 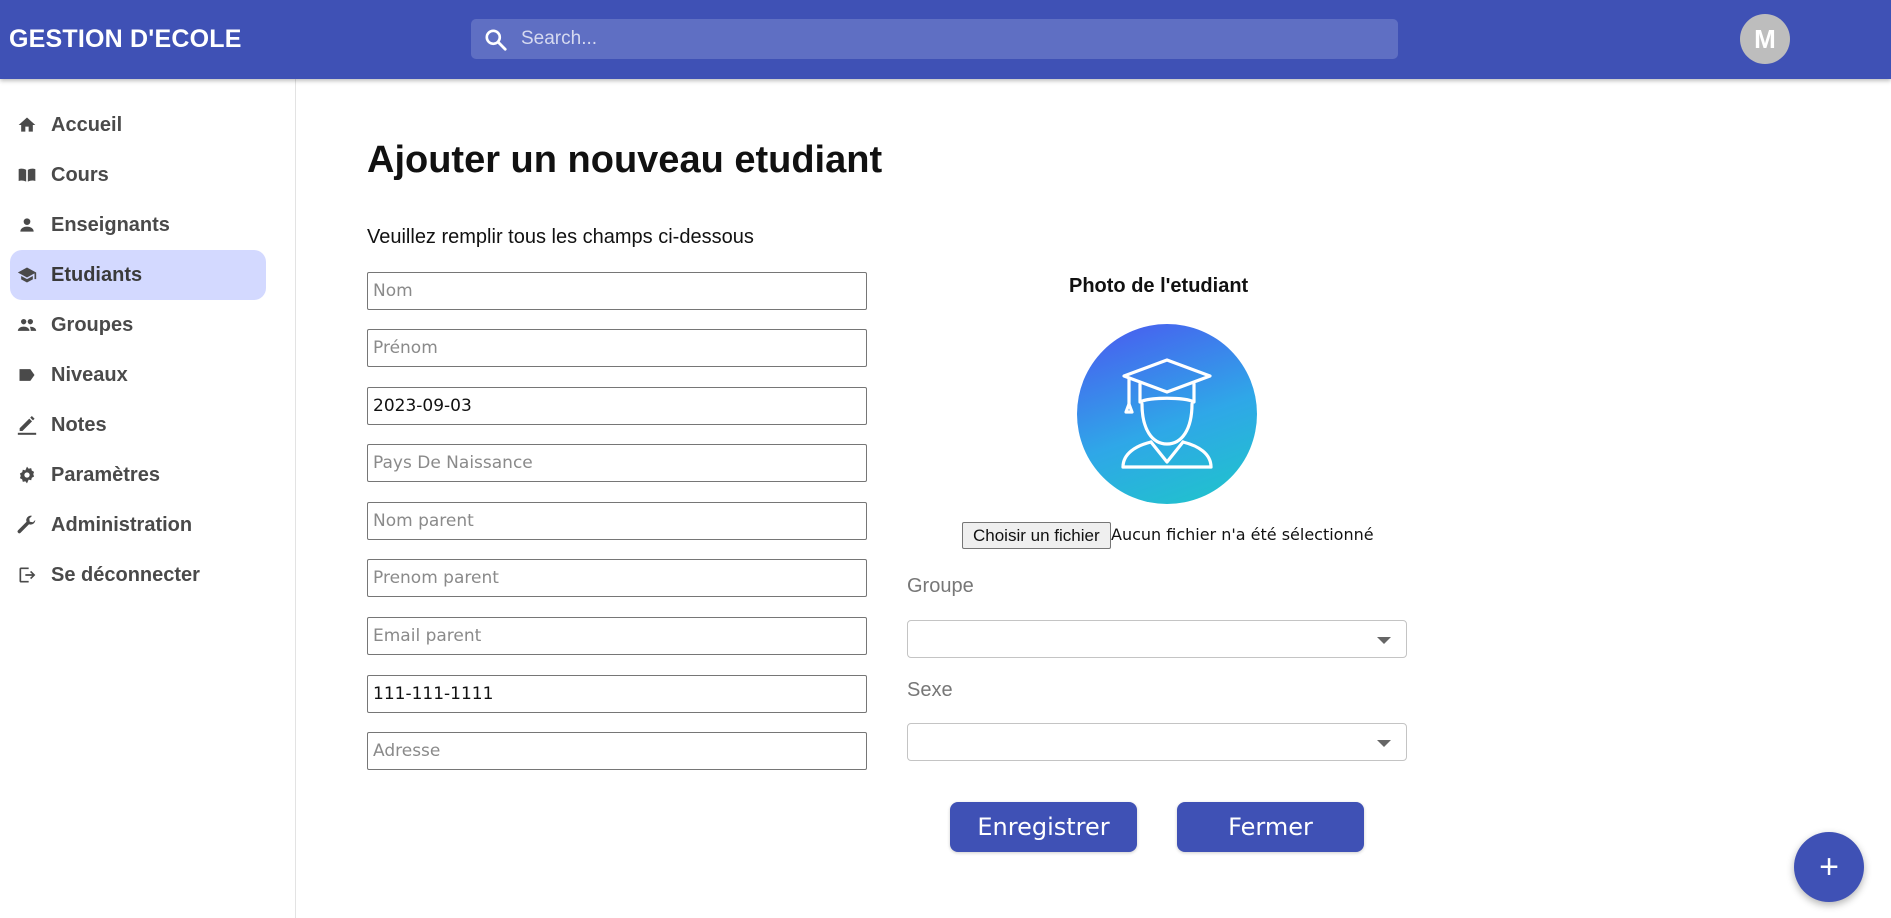 I want to click on sidebar-item-cours: Cours, so click(x=138, y=175).